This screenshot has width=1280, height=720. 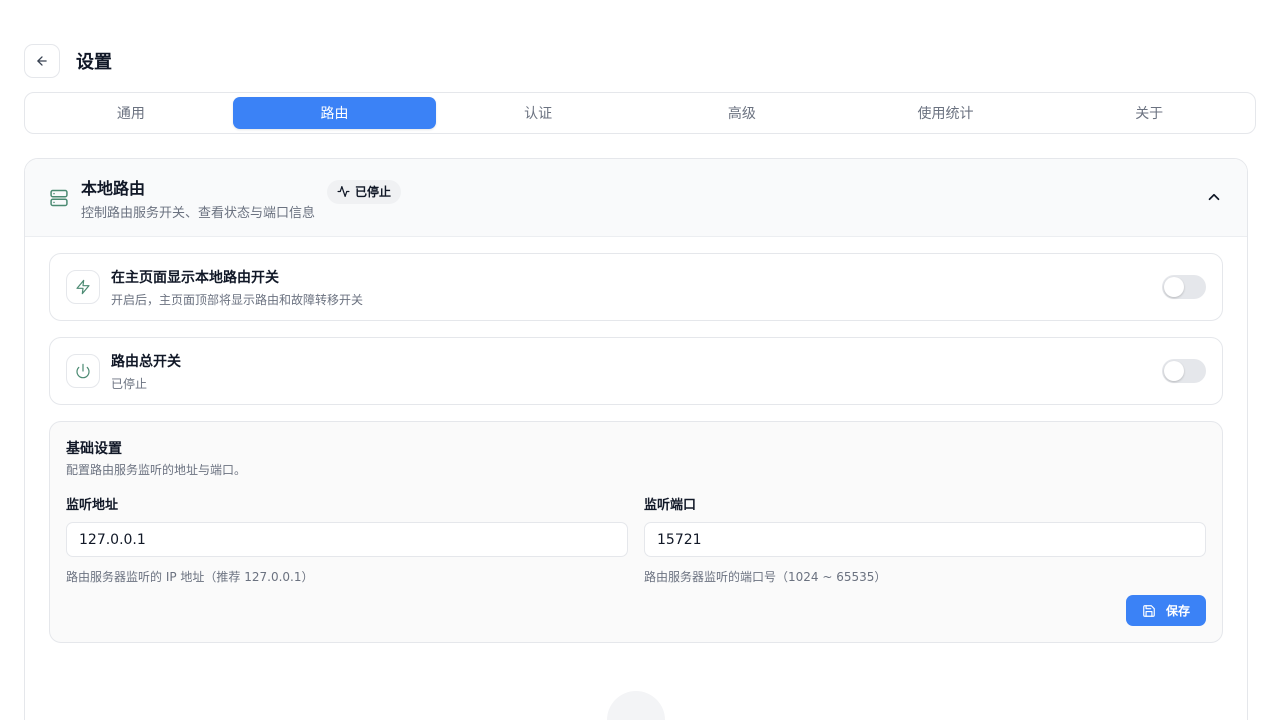 I want to click on save-button: 保存, so click(x=1166, y=610).